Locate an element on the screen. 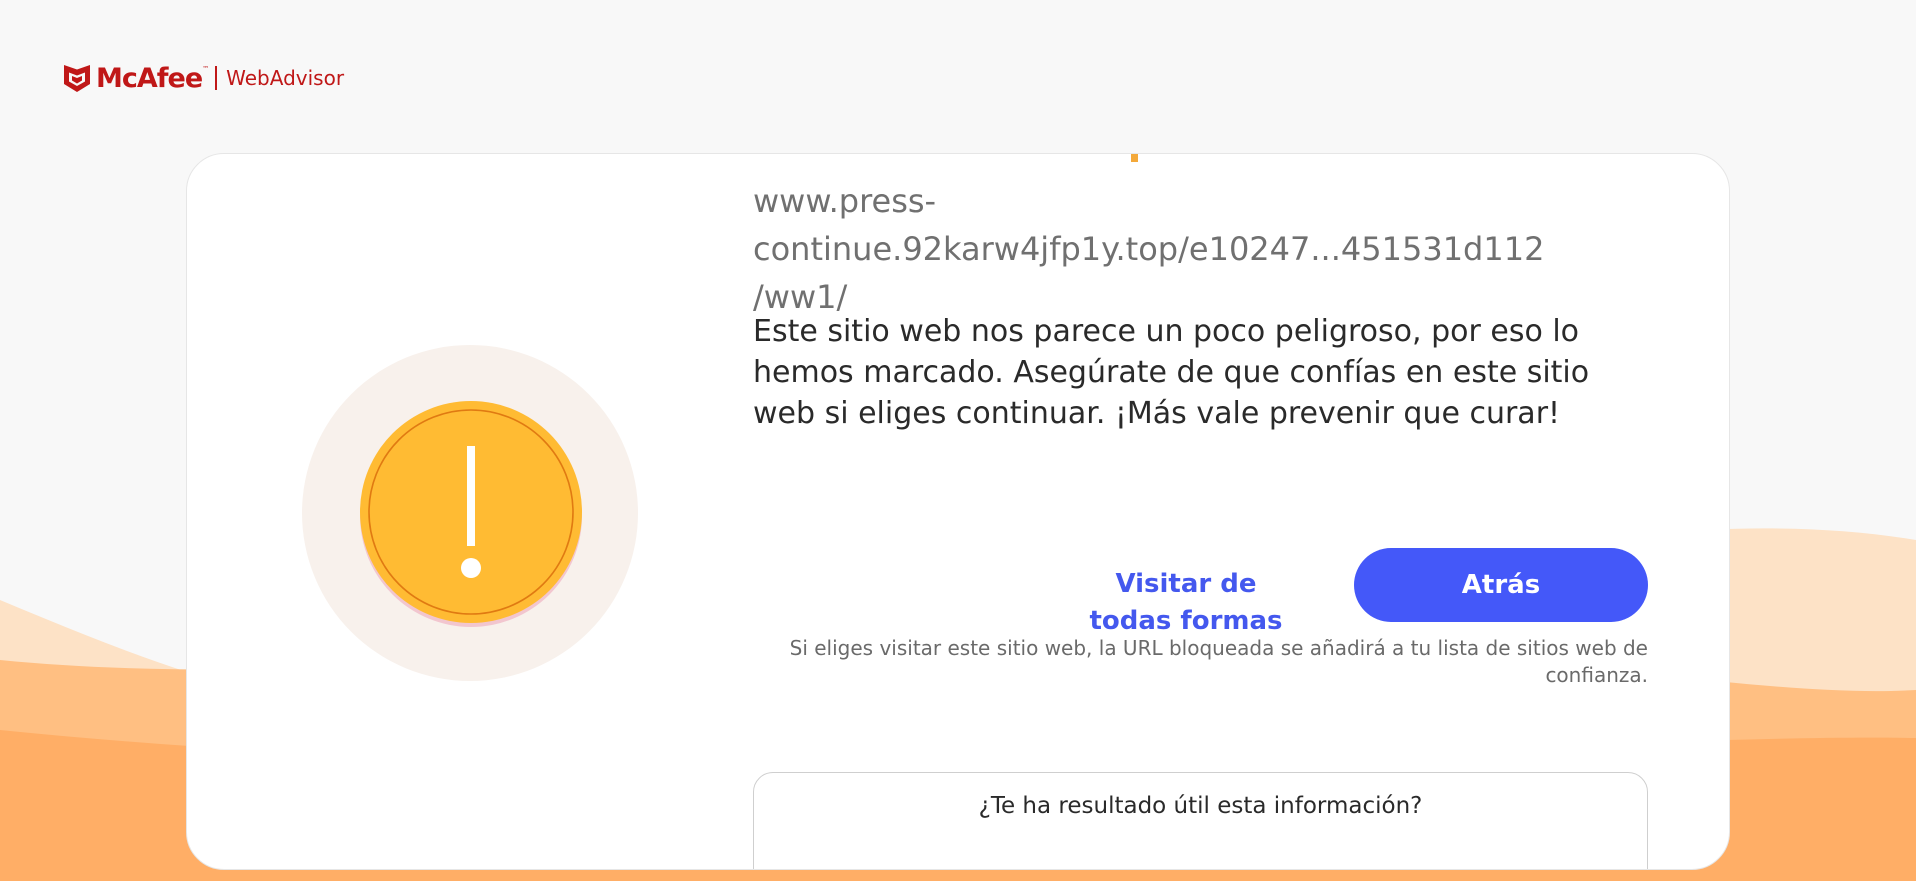 The image size is (1916, 881). feedback-panel: ¿Te ha resultado útil esta información? is located at coordinates (1200, 820).